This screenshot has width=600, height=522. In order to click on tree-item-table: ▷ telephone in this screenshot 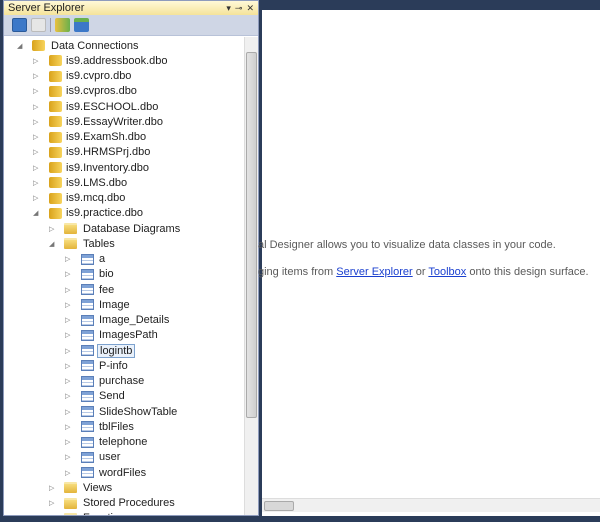, I will do `click(123, 442)`.